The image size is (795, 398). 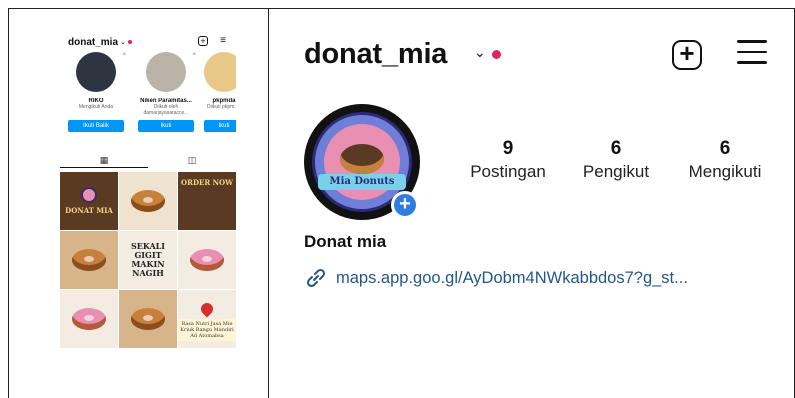 What do you see at coordinates (725, 171) in the screenshot?
I see `stat-label: Mengikuti` at bounding box center [725, 171].